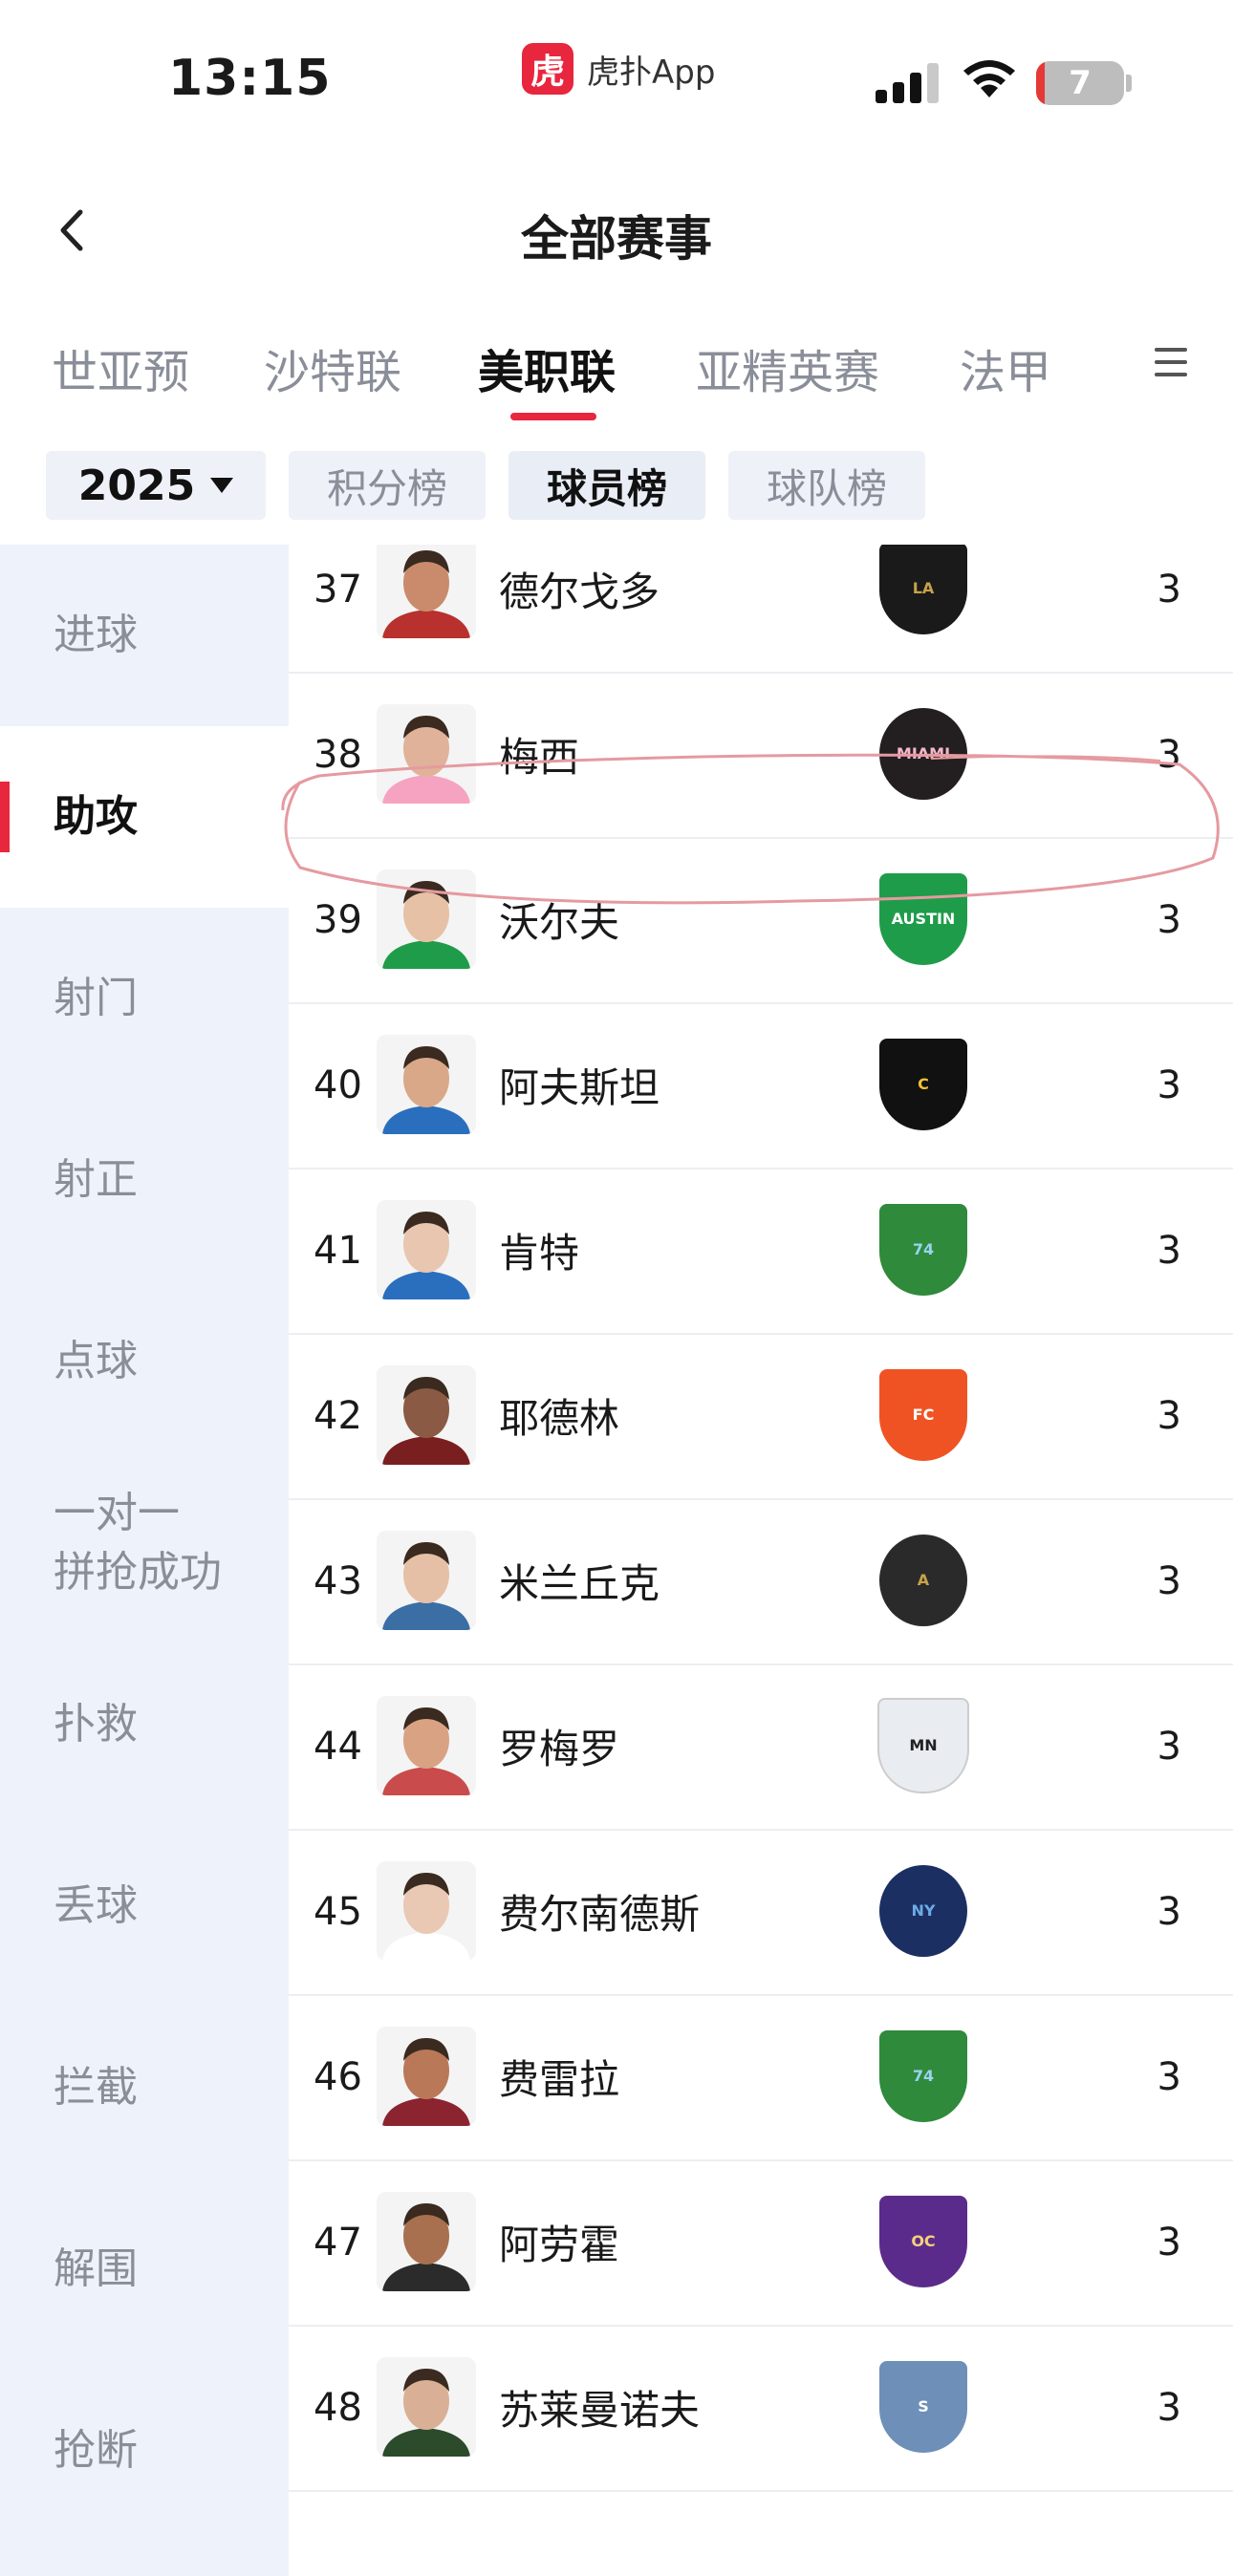 This screenshot has width=1233, height=2576. Describe the element at coordinates (761, 1912) in the screenshot. I see `table-row: 45 费尔南德斯 NY 3` at that location.